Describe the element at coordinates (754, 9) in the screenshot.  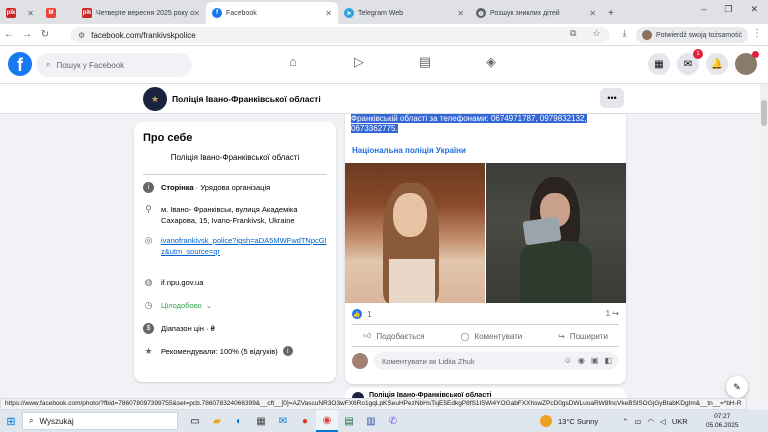
I see `close-window-button: ✕` at that location.